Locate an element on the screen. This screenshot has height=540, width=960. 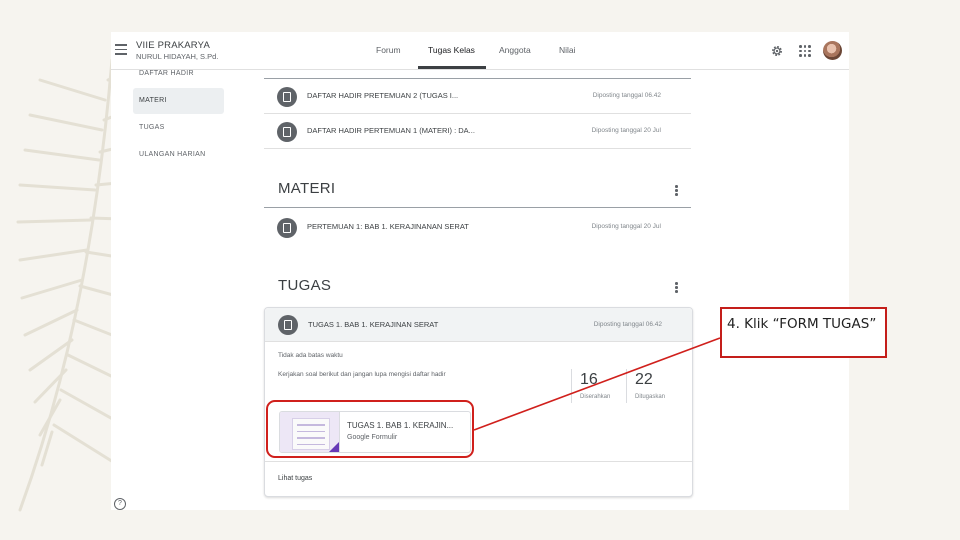
assignment-date: Diposting tanggal 06.42 is located at coordinates (627, 324).